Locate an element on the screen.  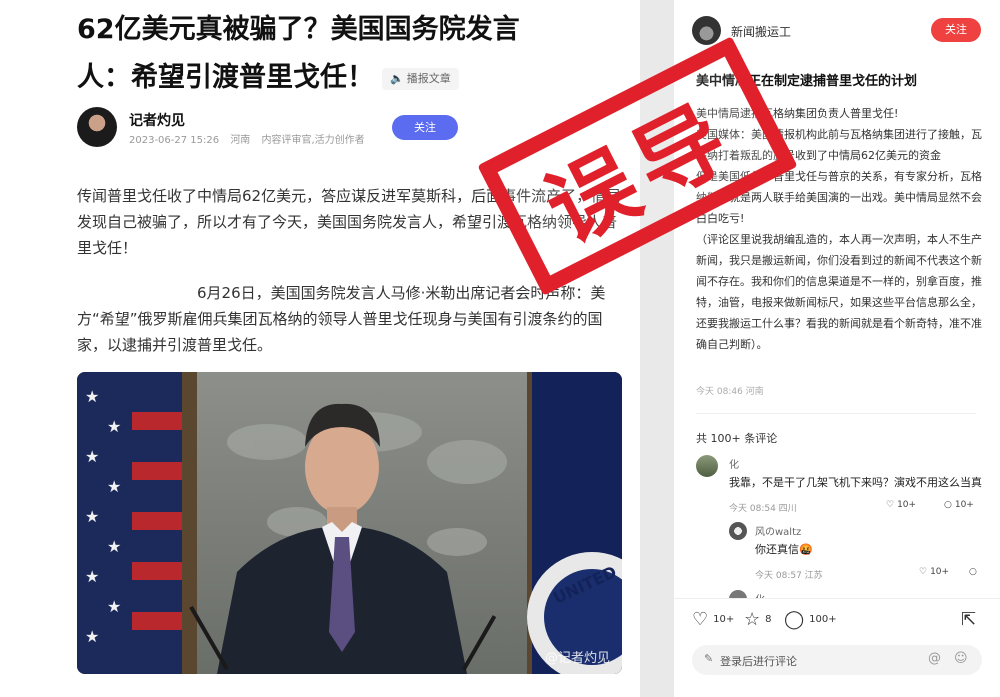
comment-reply-button: ○ is located at coordinates (973, 572).